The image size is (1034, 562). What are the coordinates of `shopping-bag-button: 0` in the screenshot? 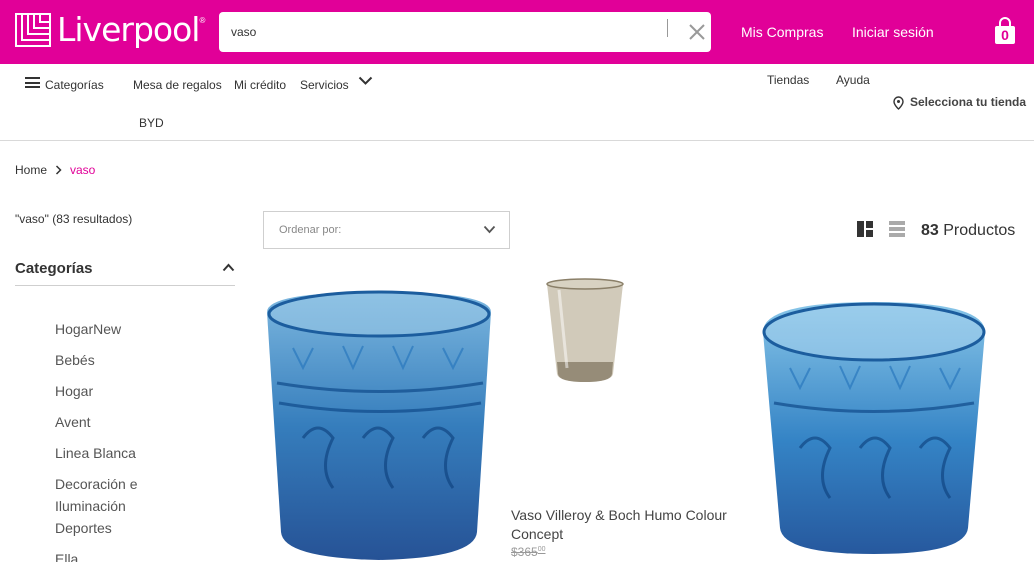 It's located at (1005, 31).